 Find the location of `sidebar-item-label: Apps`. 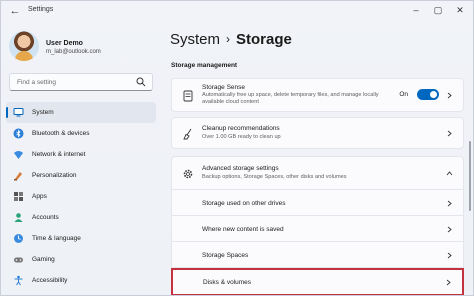

sidebar-item-label: Apps is located at coordinates (39, 196).